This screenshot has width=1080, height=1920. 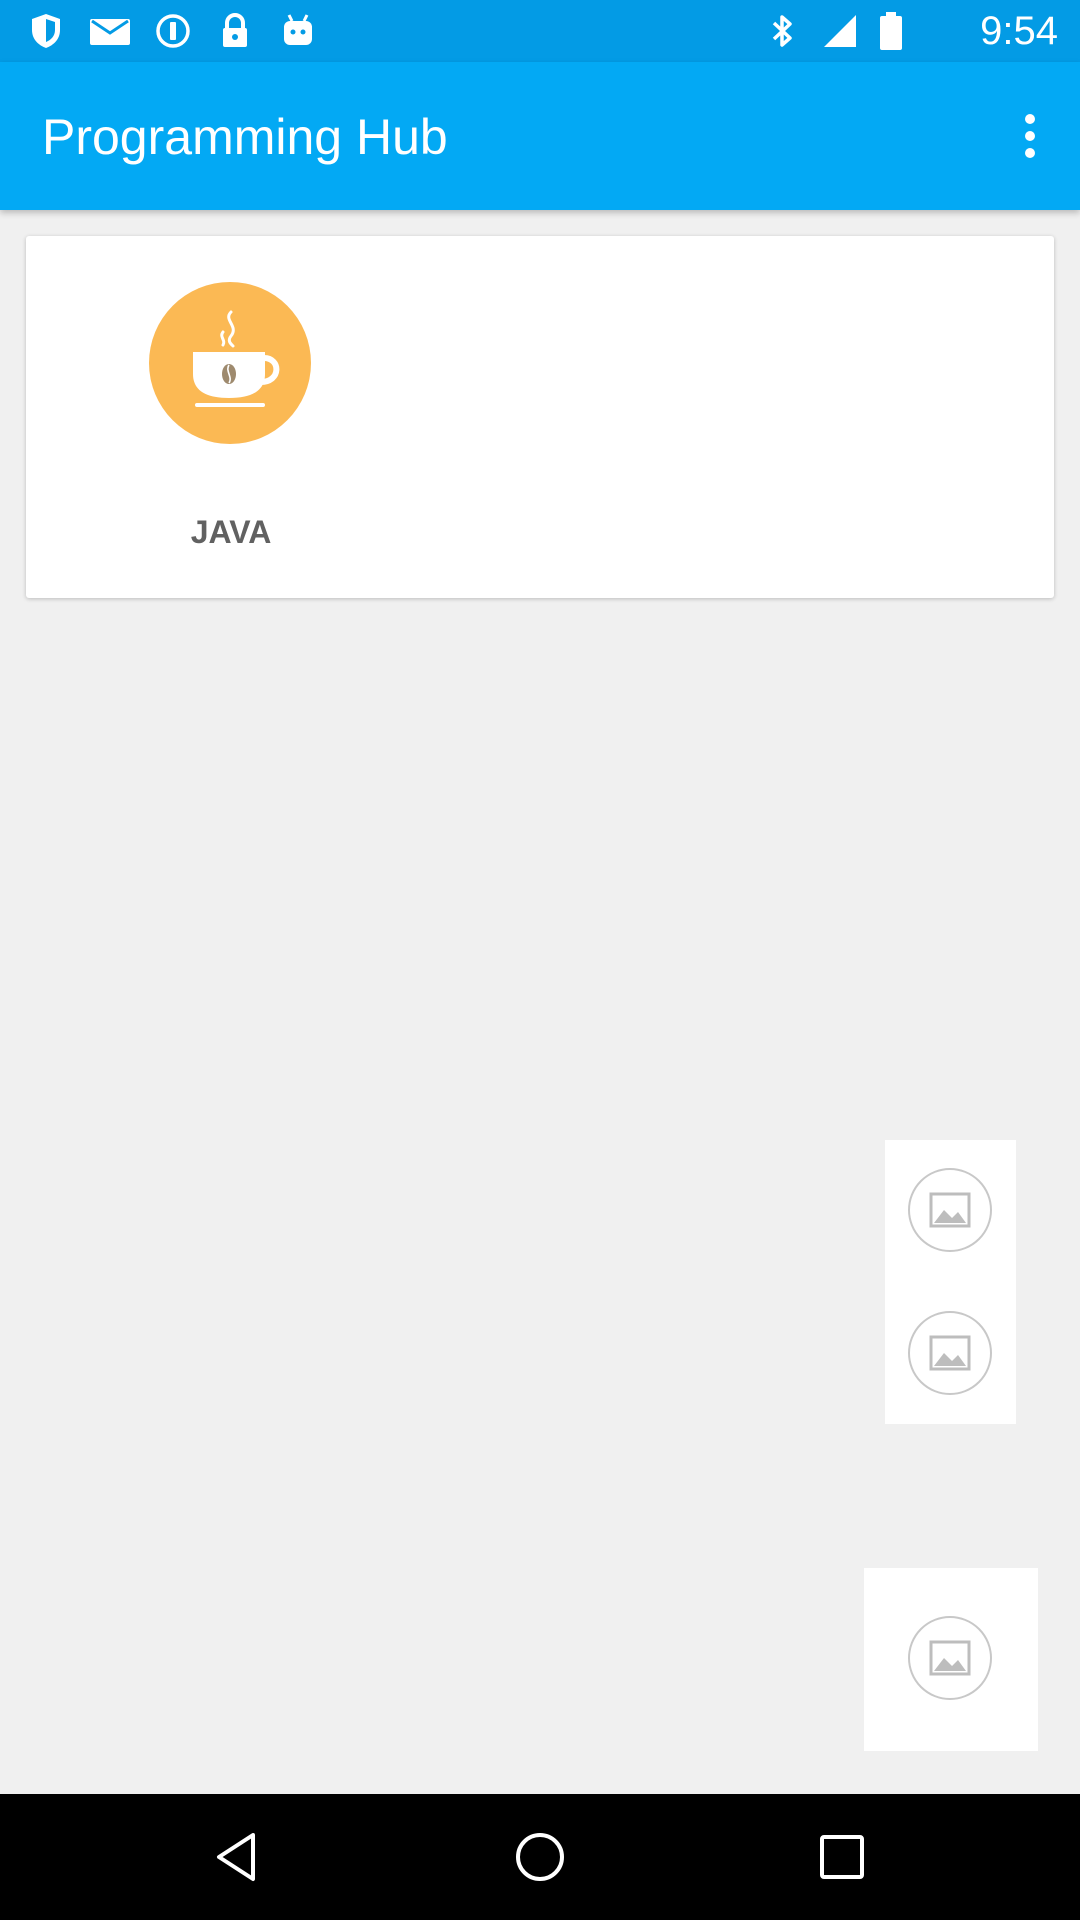 What do you see at coordinates (46, 31) in the screenshot?
I see `shield-icon` at bounding box center [46, 31].